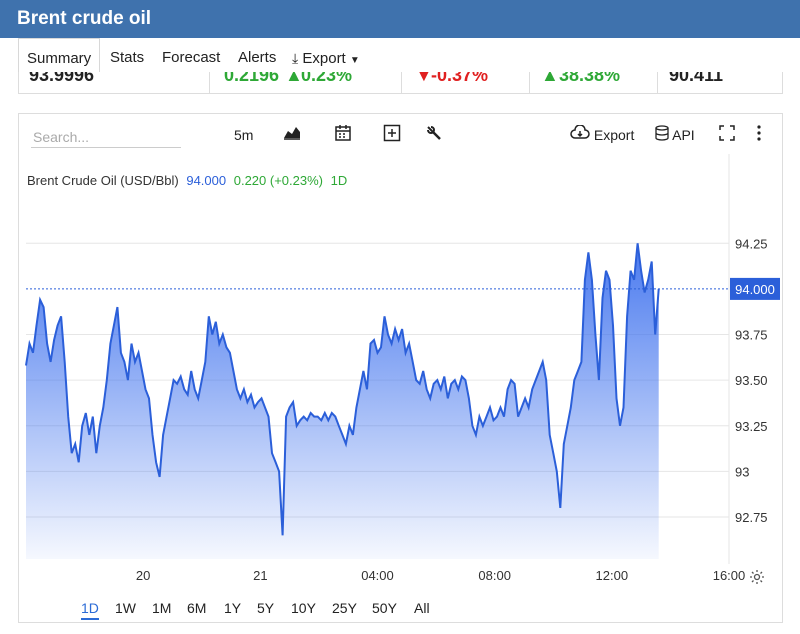 The width and height of the screenshot is (800, 634). I want to click on export-chart-label: Export, so click(614, 135).